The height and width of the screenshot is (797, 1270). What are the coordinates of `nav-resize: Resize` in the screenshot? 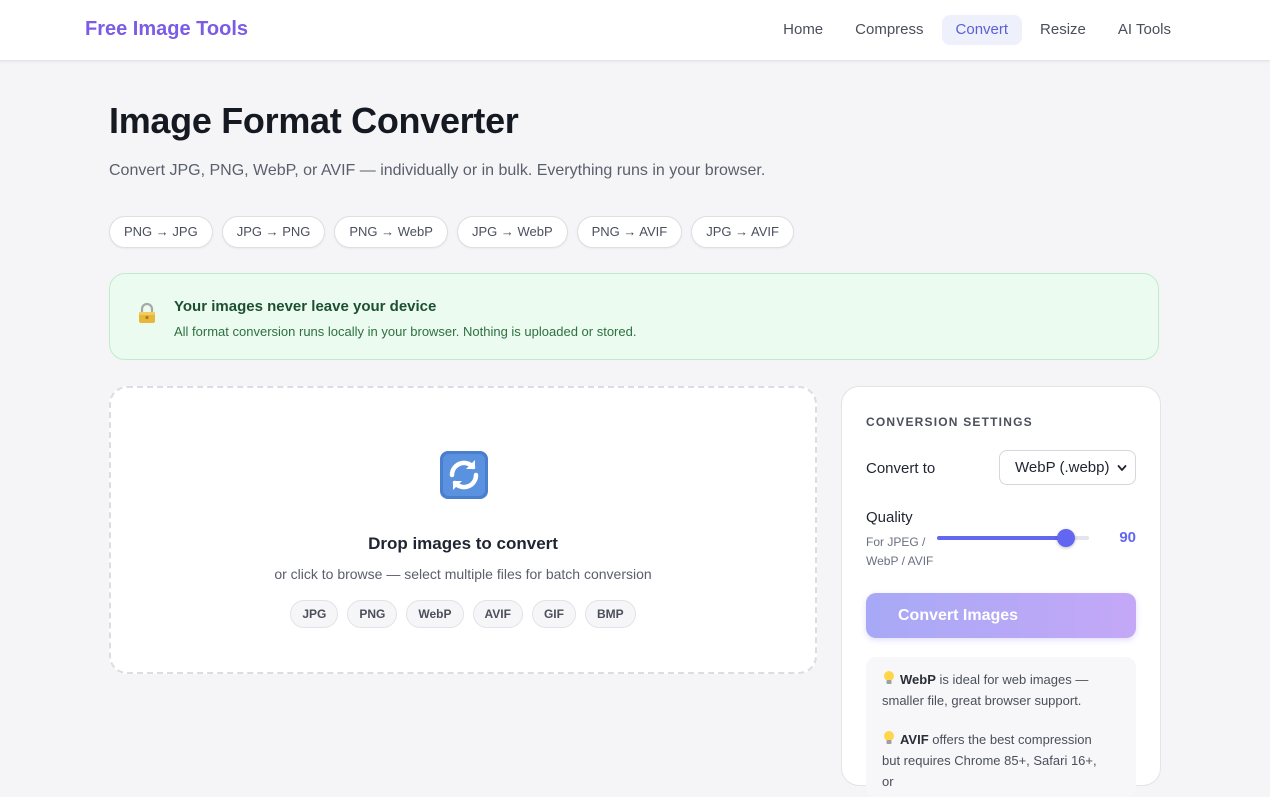 It's located at (1063, 30).